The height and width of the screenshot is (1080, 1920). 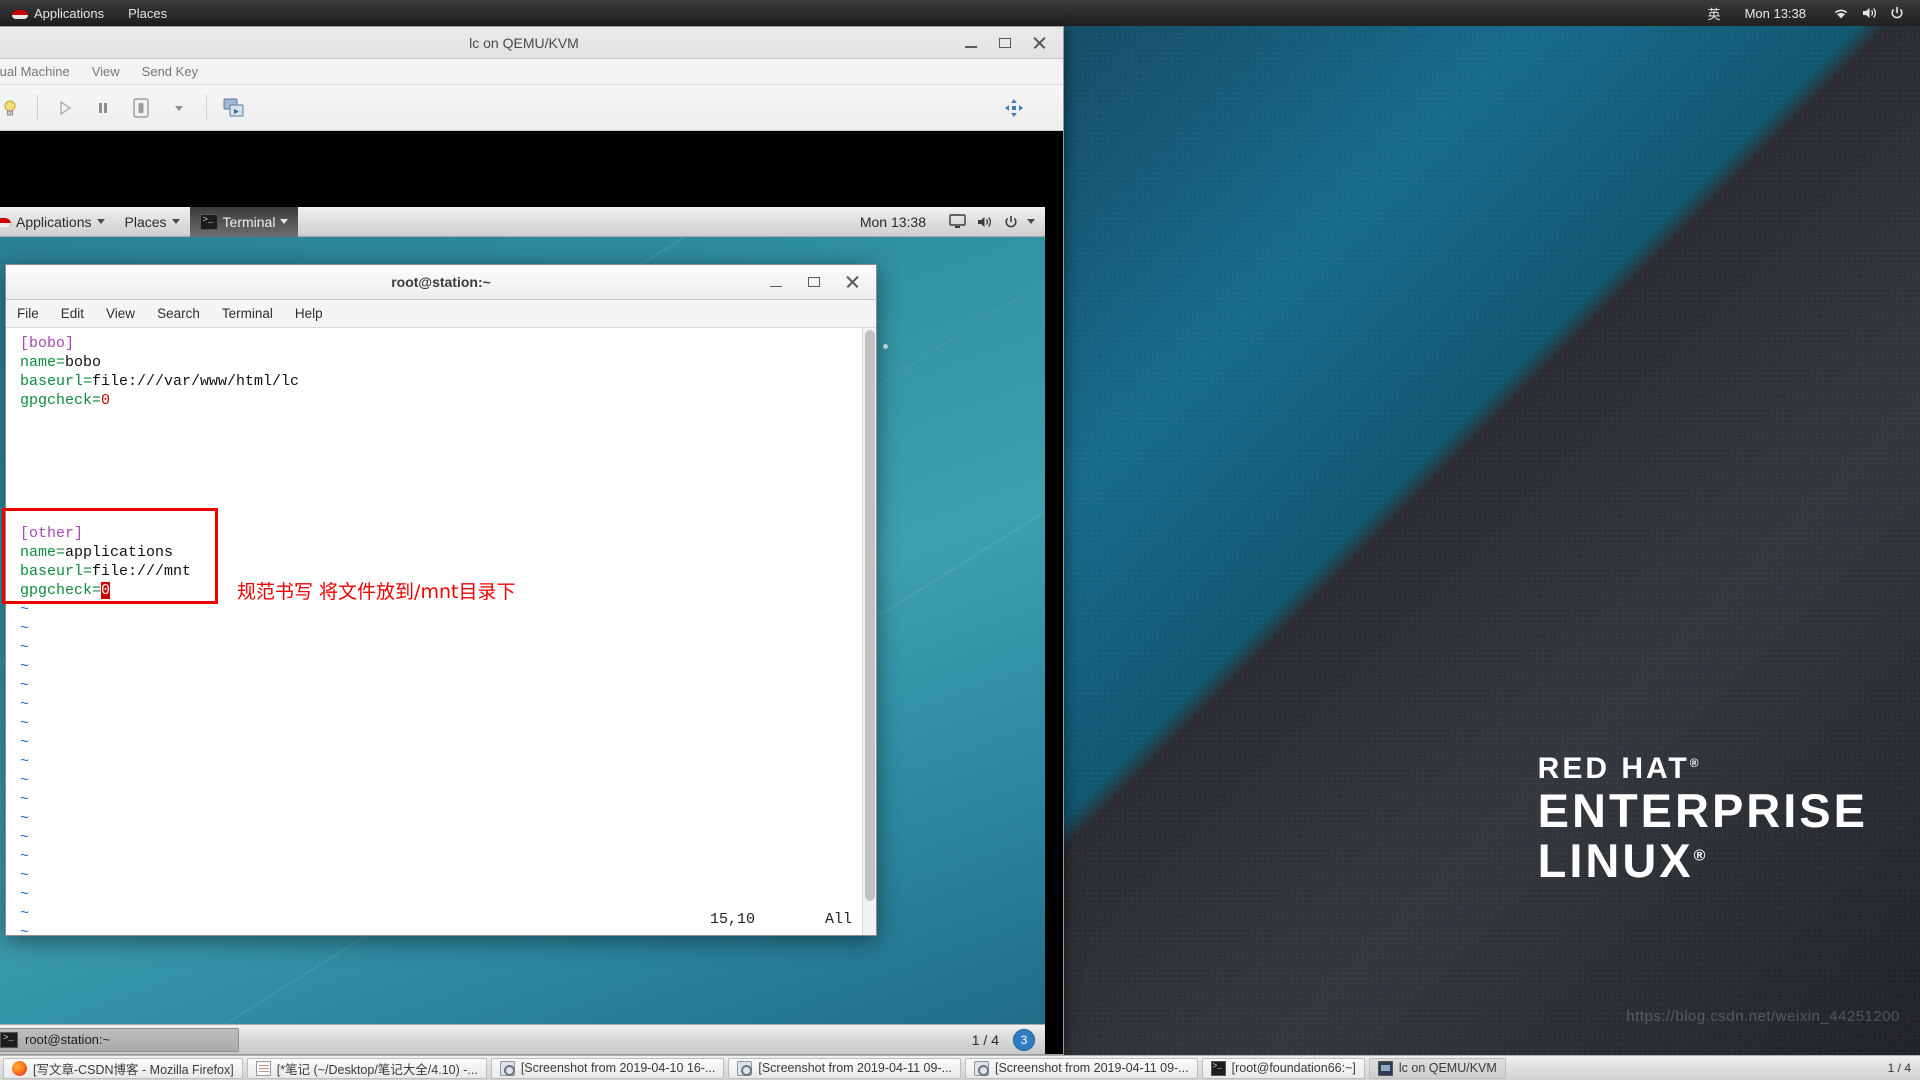 What do you see at coordinates (13, 108) in the screenshot?
I see `lightbulb-icon` at bounding box center [13, 108].